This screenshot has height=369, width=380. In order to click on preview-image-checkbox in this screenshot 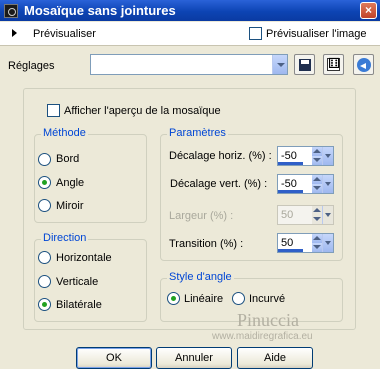, I will do `click(255, 33)`.